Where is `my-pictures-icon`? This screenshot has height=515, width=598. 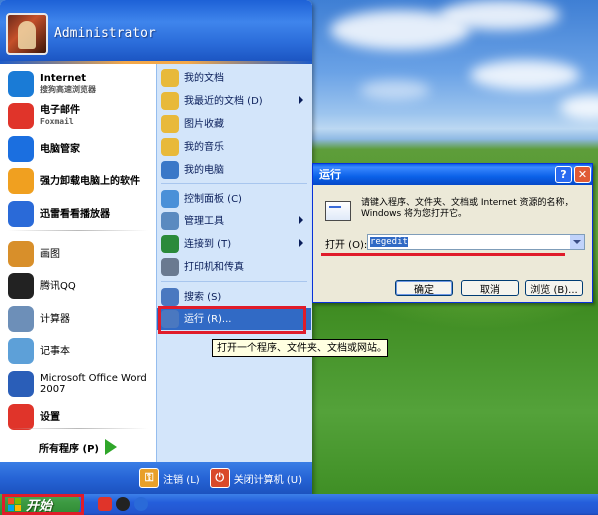 my-pictures-icon is located at coordinates (170, 124).